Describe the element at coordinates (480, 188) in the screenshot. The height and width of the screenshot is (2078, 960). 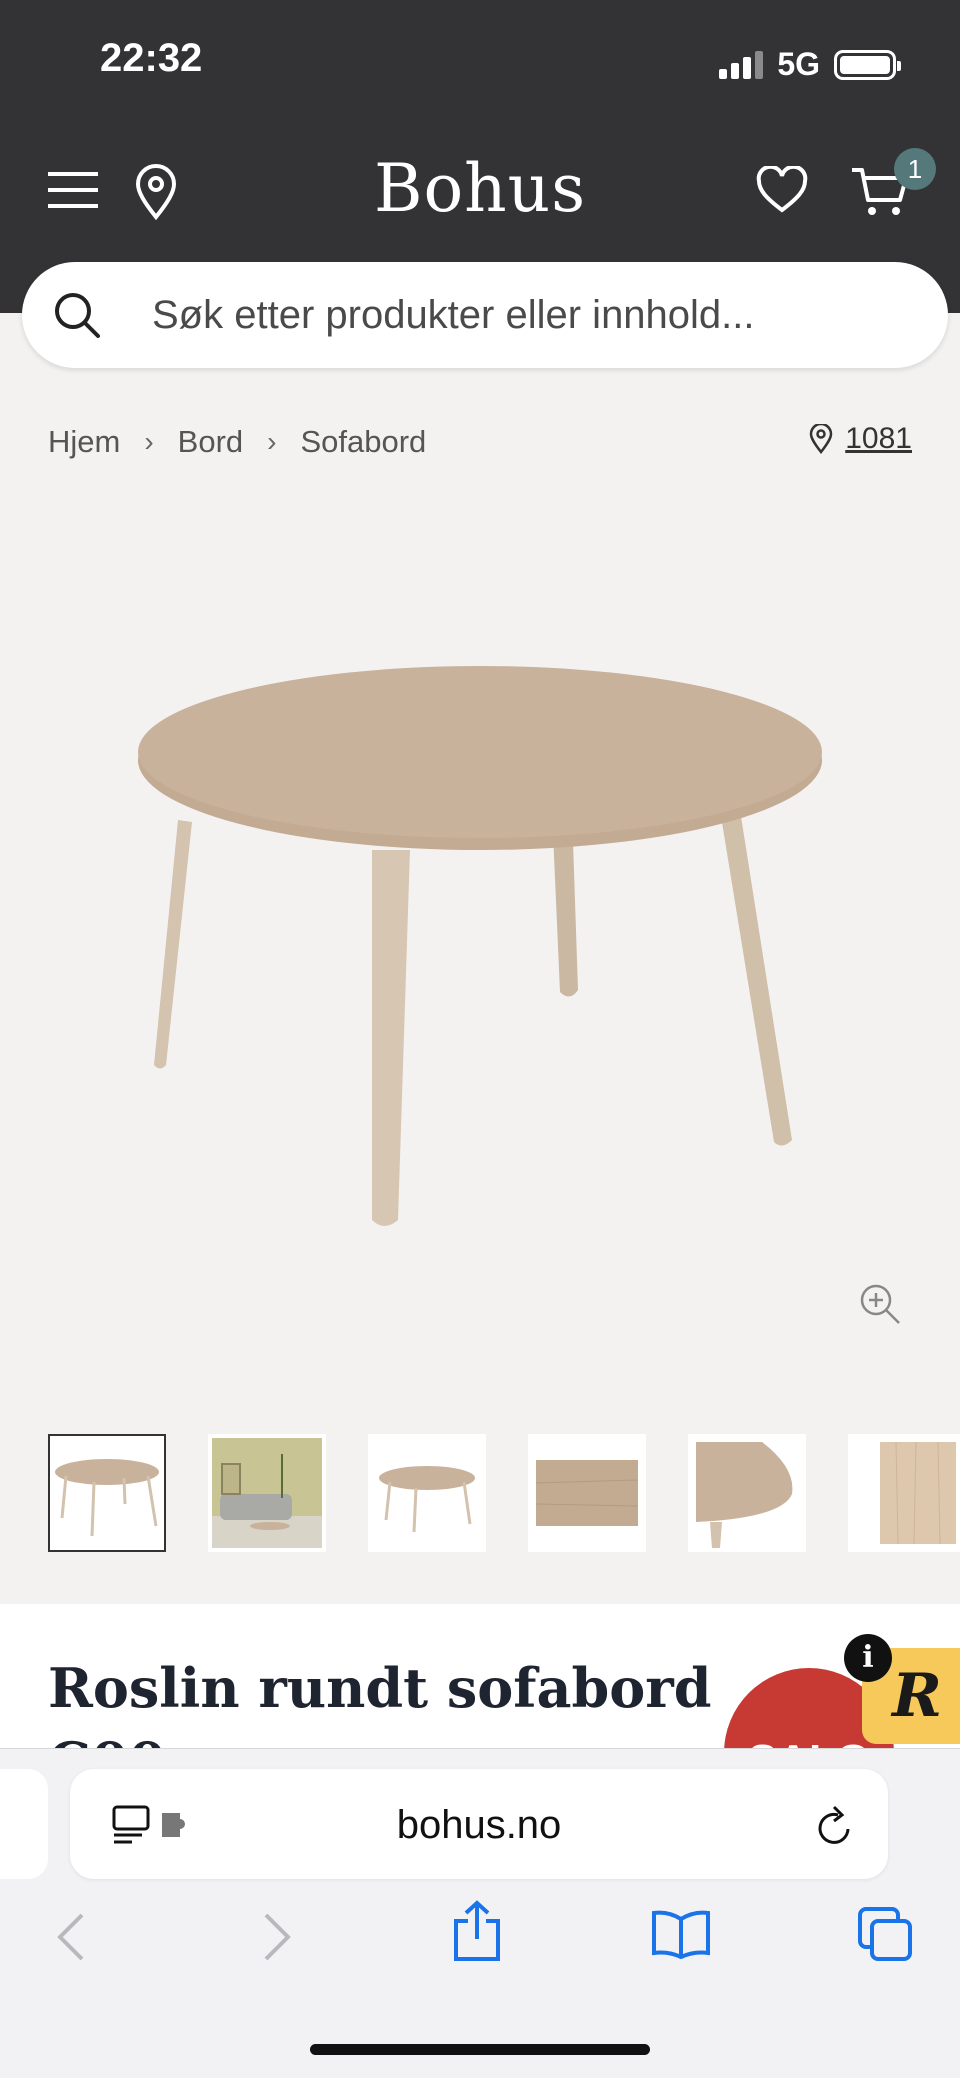
I see `brand-logo: Bohus` at that location.